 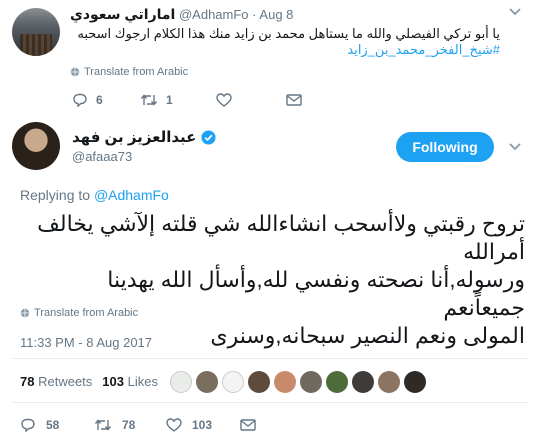 I want to click on verified-icon, so click(x=208, y=137).